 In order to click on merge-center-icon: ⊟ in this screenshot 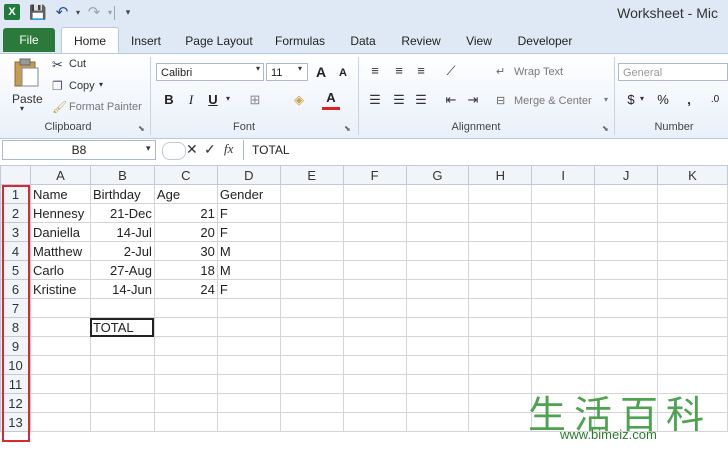, I will do `click(500, 100)`.